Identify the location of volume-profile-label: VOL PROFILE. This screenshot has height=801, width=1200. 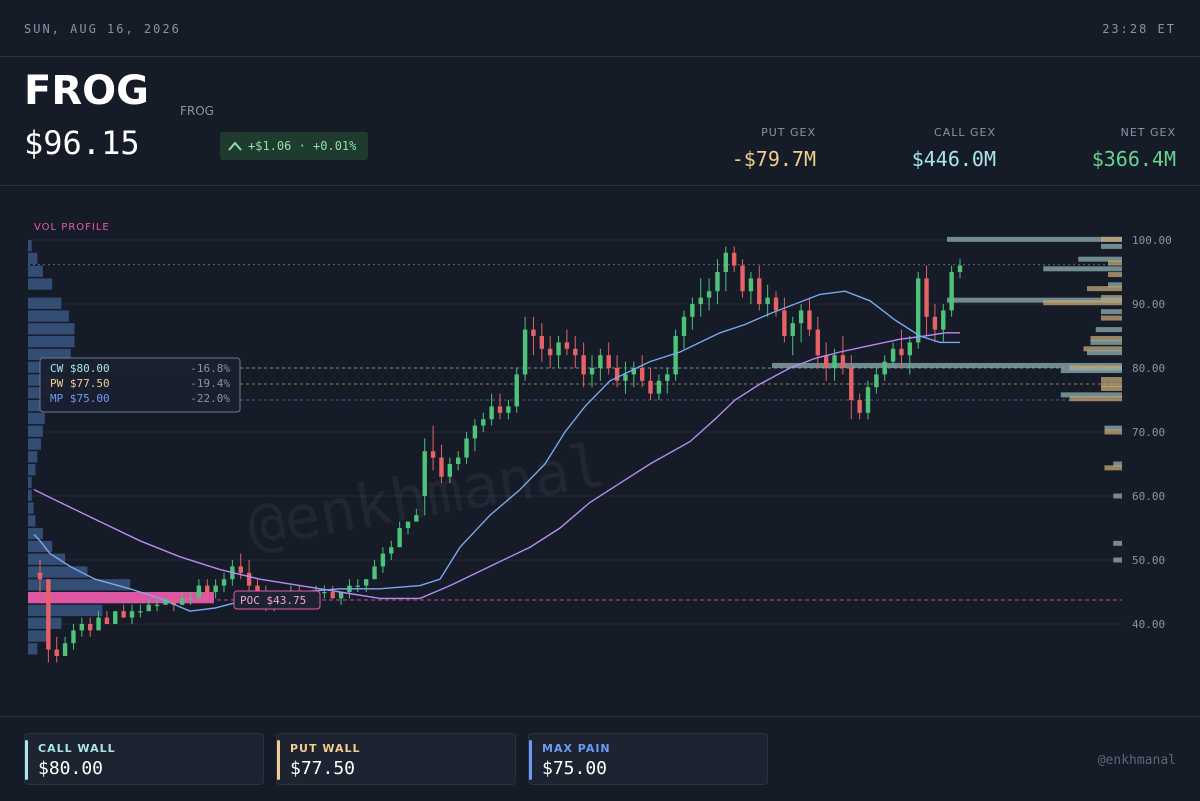
(72, 227).